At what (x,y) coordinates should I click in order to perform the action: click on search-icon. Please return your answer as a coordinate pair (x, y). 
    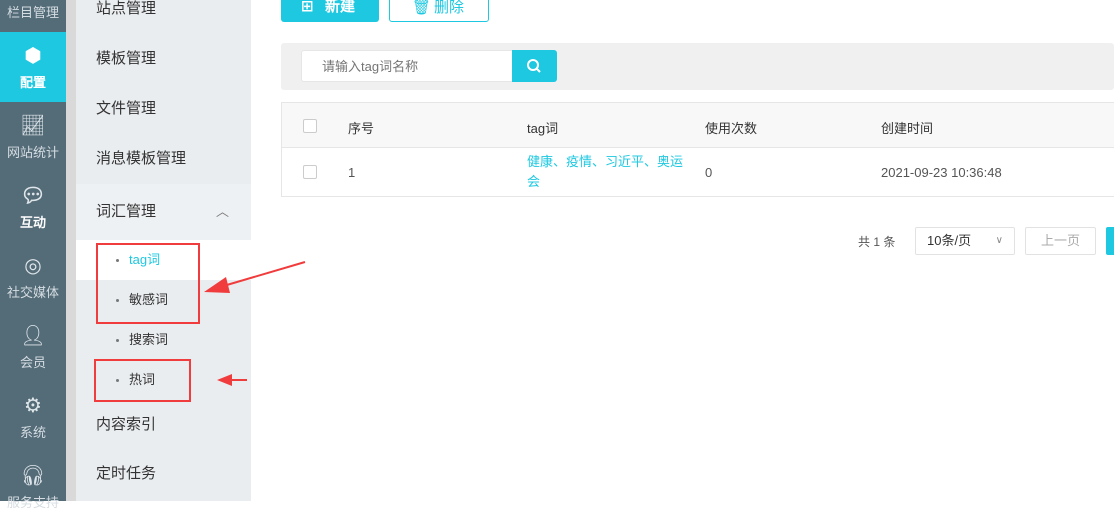
    Looking at the image, I should click on (534, 66).